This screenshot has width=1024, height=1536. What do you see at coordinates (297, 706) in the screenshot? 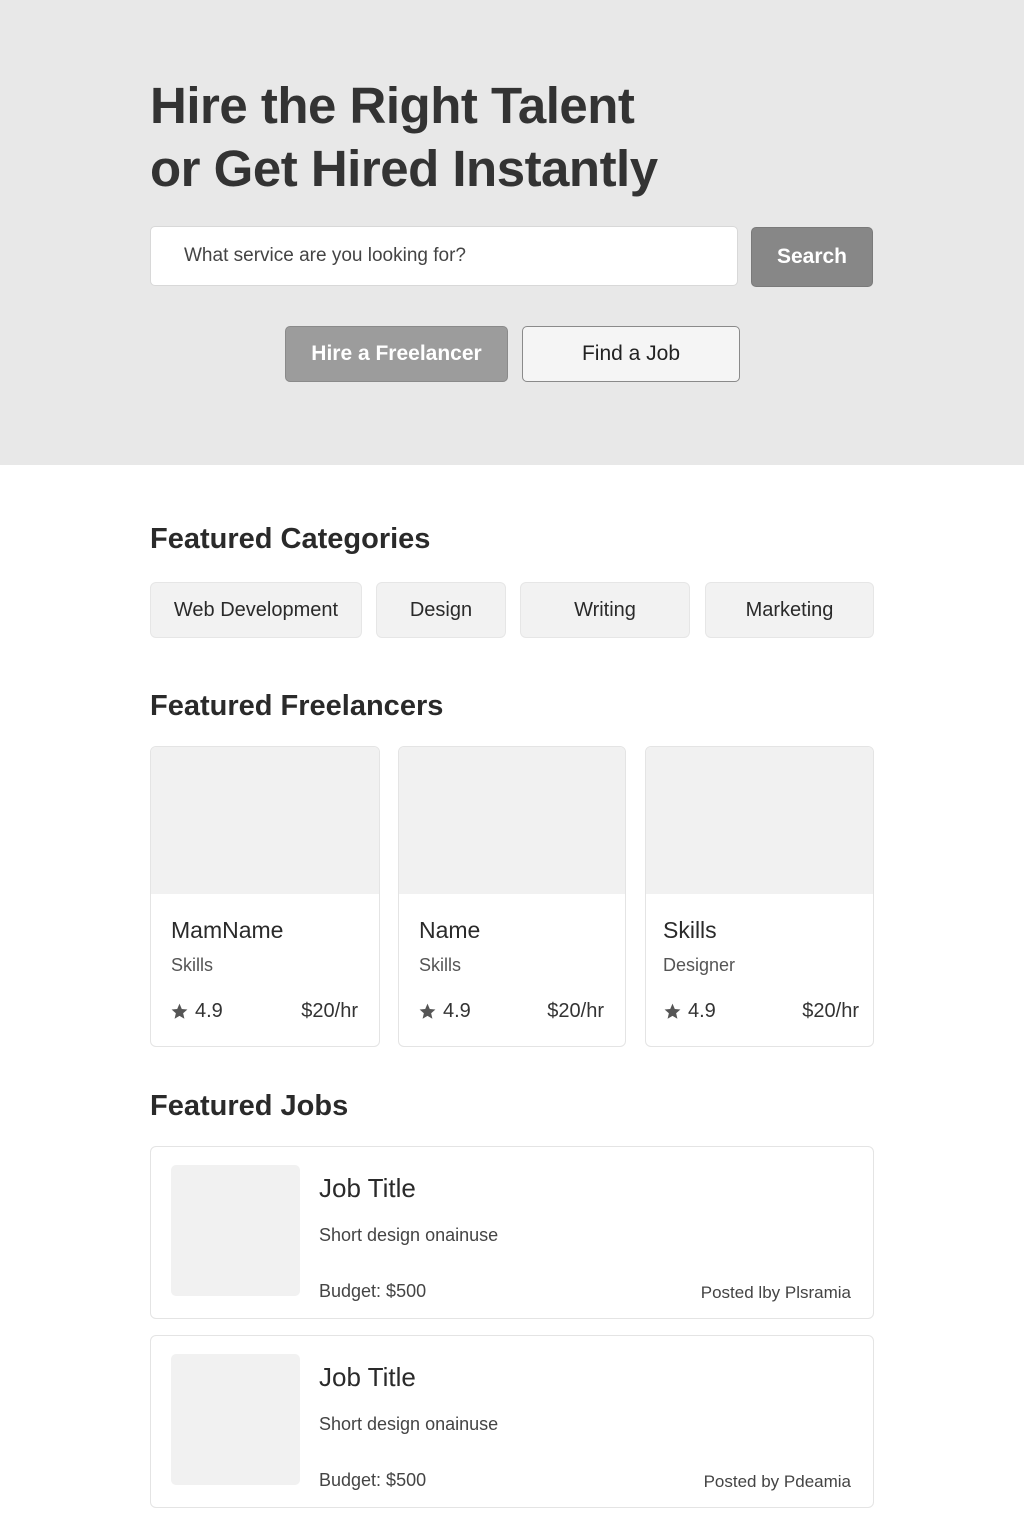
I see `freelancers-heading: Featured Freelancers` at bounding box center [297, 706].